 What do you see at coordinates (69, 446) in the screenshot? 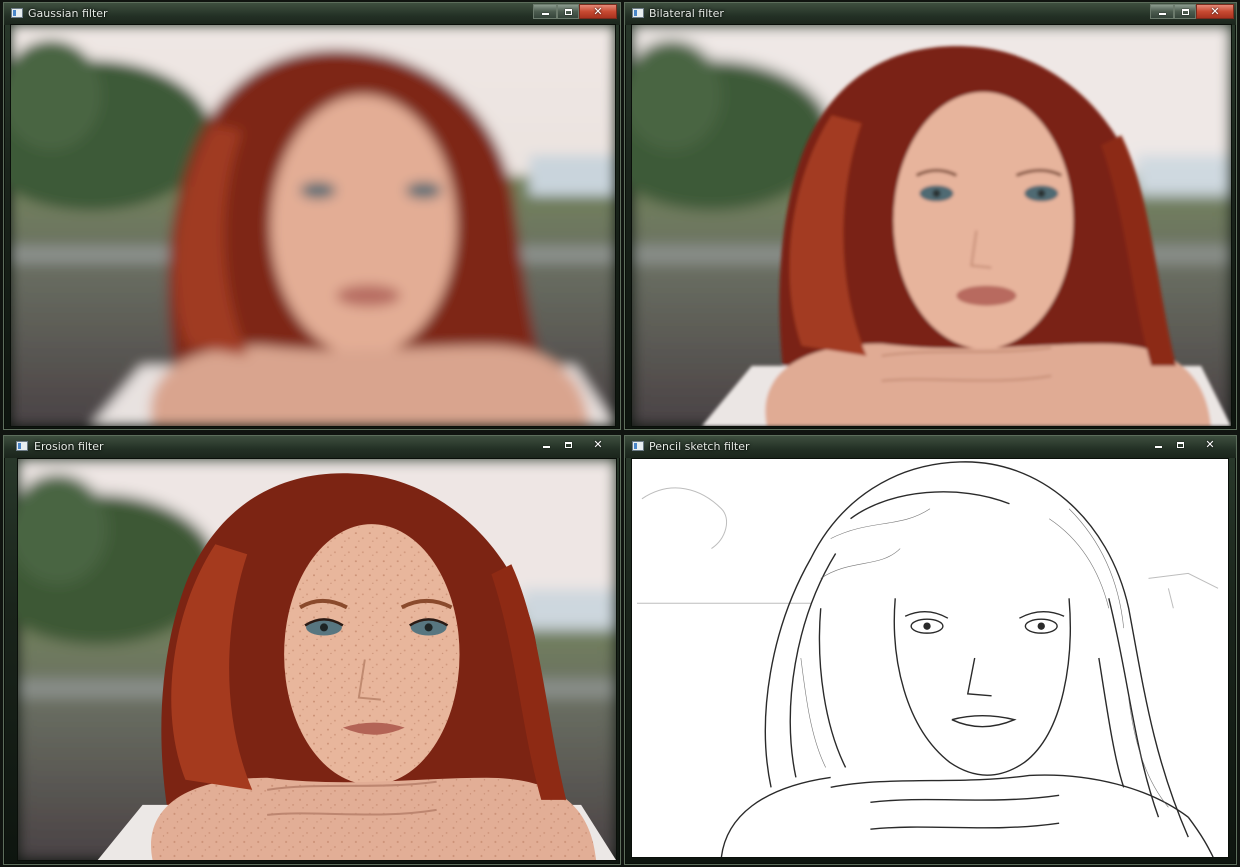
I see `window-title: Erosion filter` at bounding box center [69, 446].